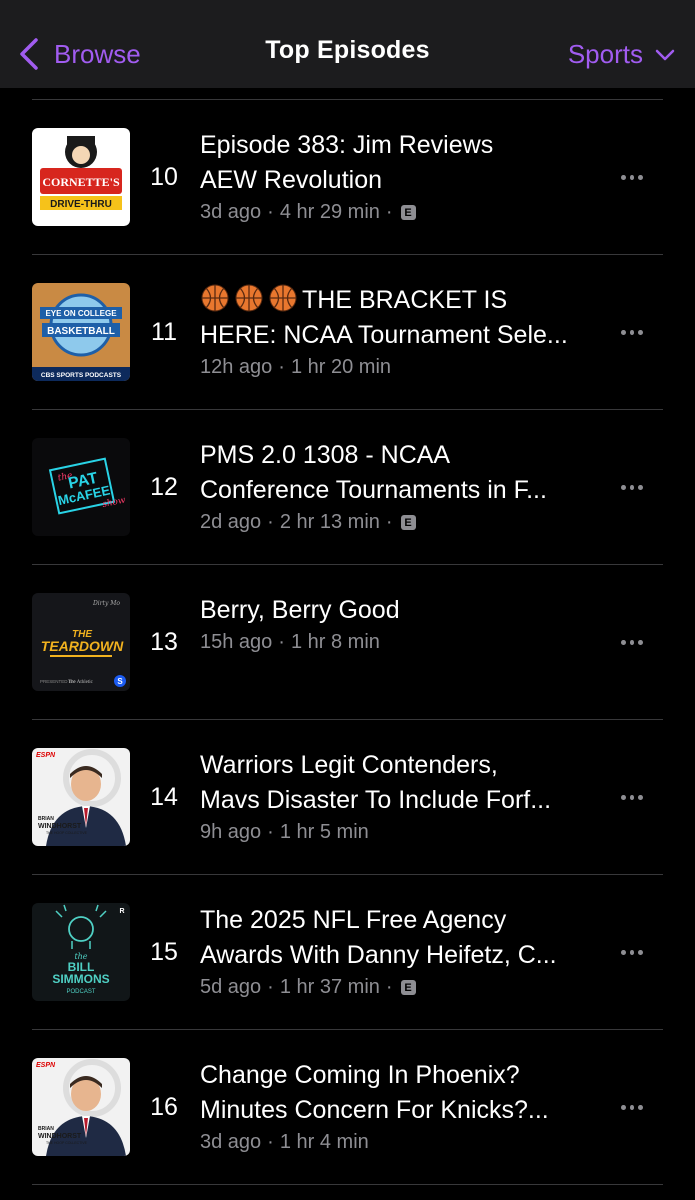 The height and width of the screenshot is (1200, 695). I want to click on svg-text: Dirty Mo, so click(106, 603).